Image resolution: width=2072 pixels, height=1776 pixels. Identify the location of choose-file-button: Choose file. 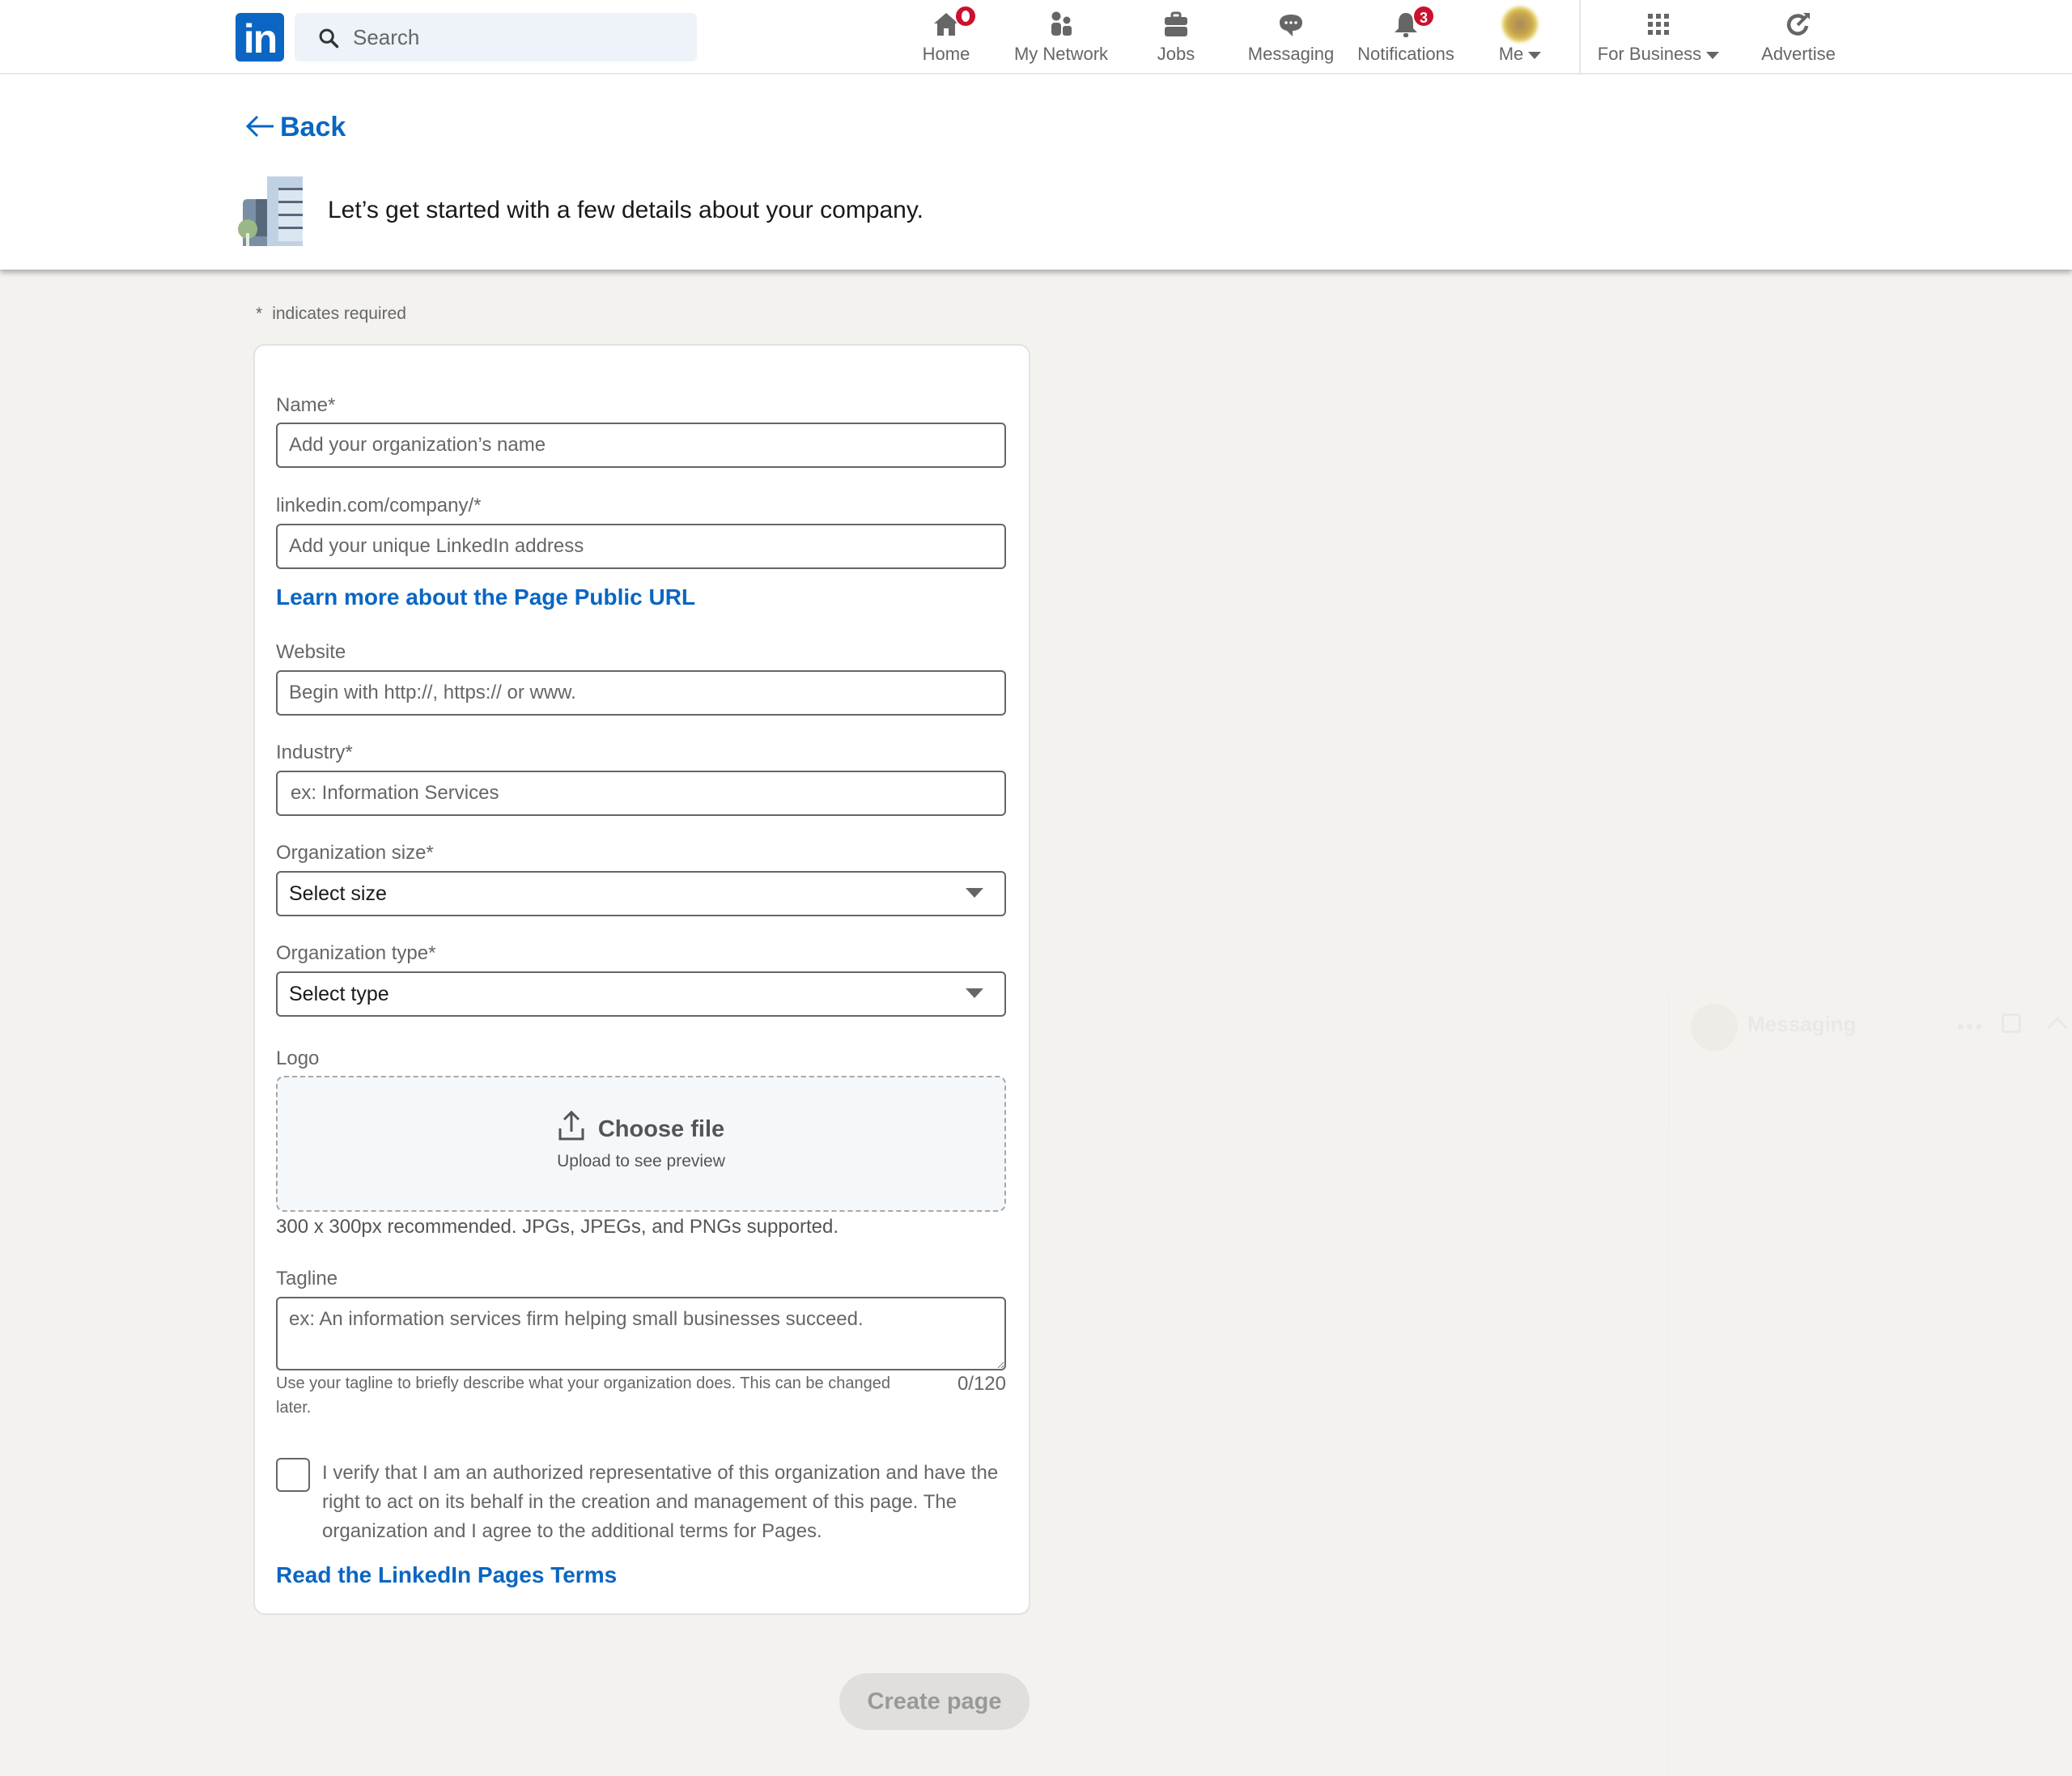
(641, 1128).